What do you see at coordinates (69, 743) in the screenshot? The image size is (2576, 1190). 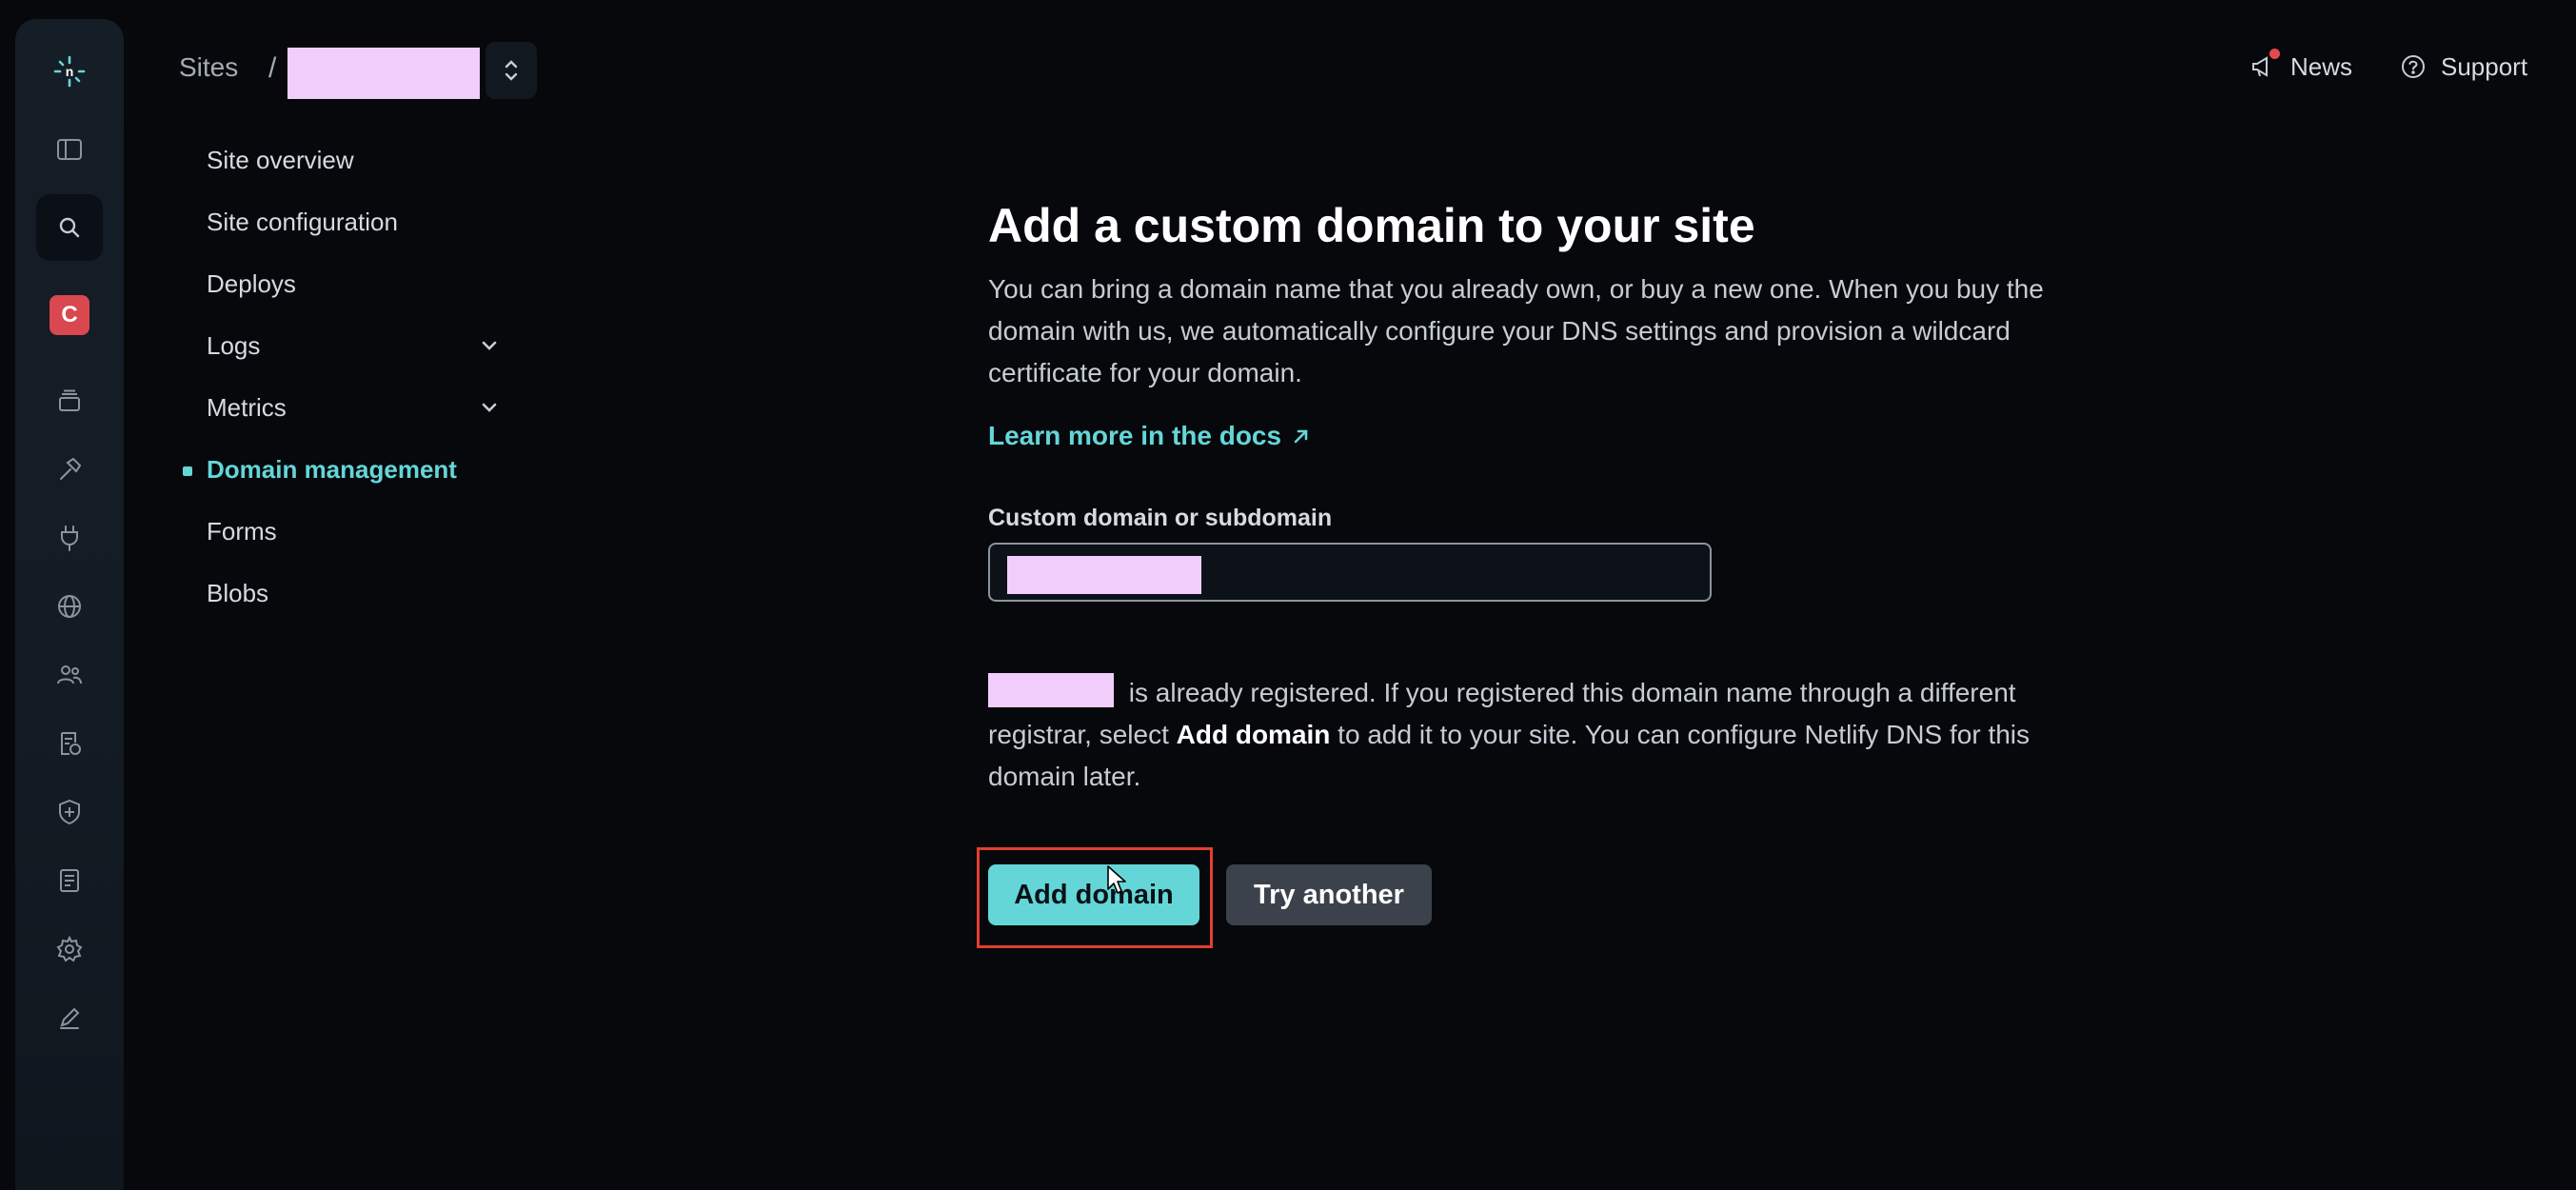 I see `audit-log-icon` at bounding box center [69, 743].